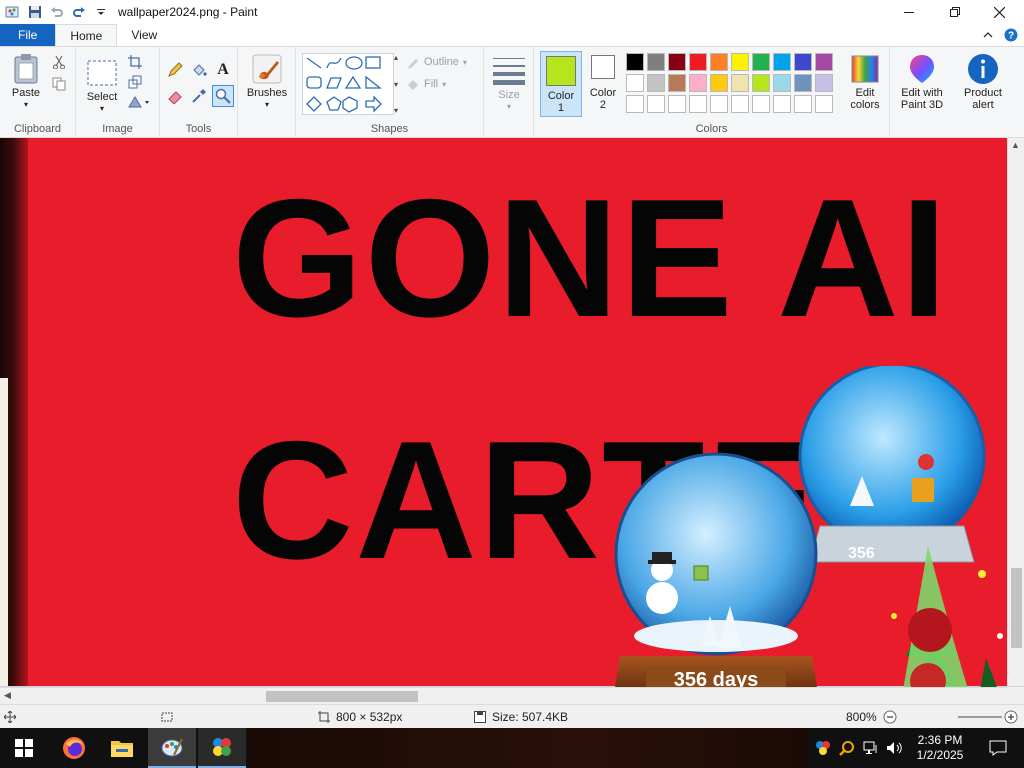 The image size is (1024, 768). I want to click on size-label: Size, so click(509, 95).